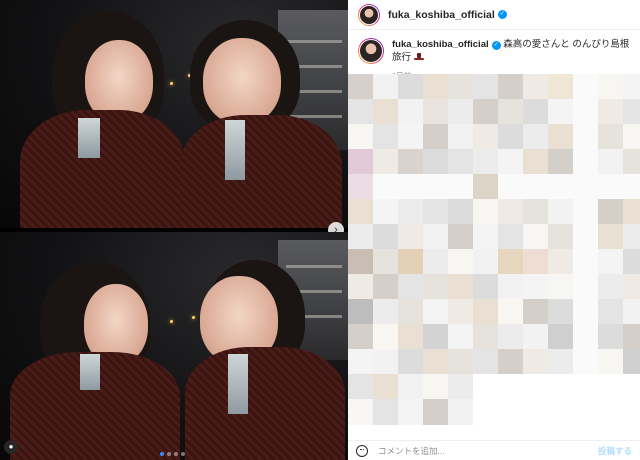 The width and height of the screenshot is (640, 460). Describe the element at coordinates (615, 451) in the screenshot. I see `post-button: 投稿する` at that location.